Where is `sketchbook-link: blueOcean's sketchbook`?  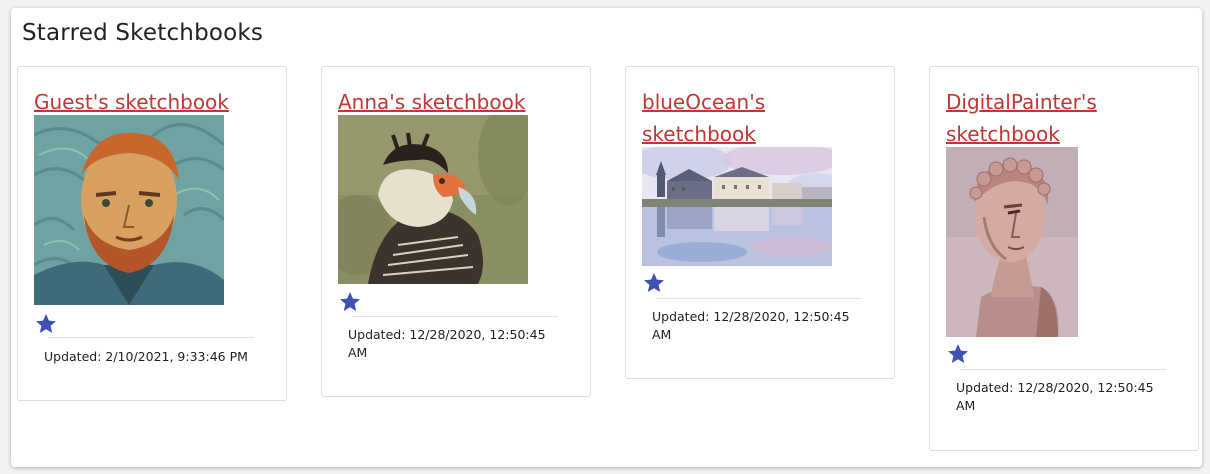 sketchbook-link: blueOcean's sketchbook is located at coordinates (757, 118).